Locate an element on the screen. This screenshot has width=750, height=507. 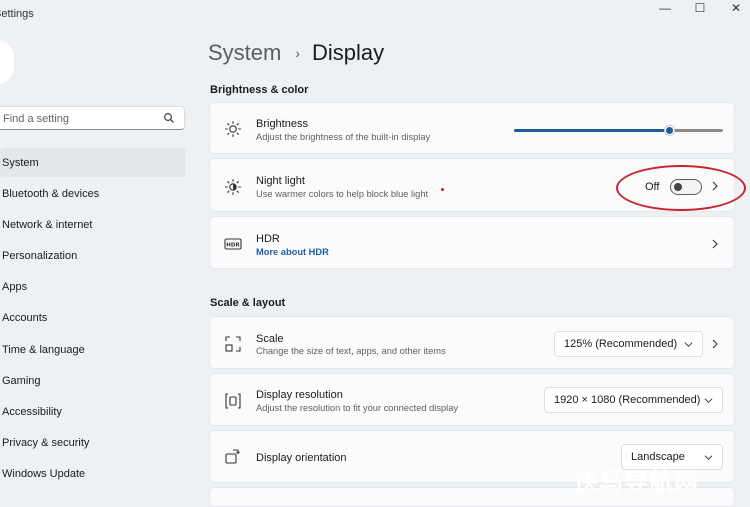
sidebar-item-system: System is located at coordinates (93, 162).